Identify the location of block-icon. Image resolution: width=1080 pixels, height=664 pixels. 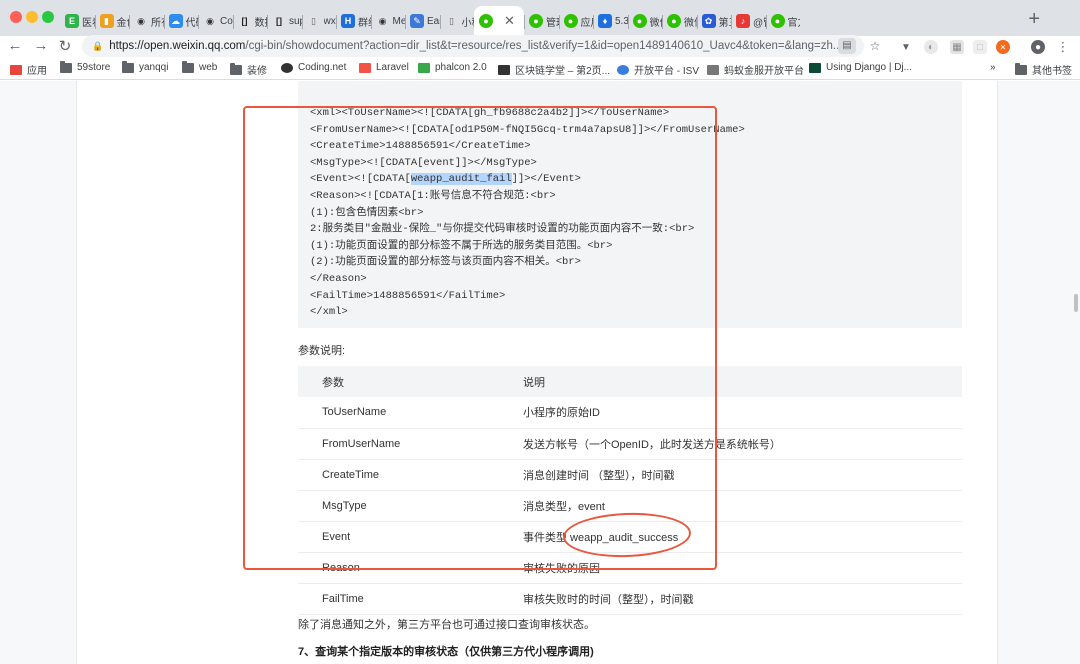
(504, 69).